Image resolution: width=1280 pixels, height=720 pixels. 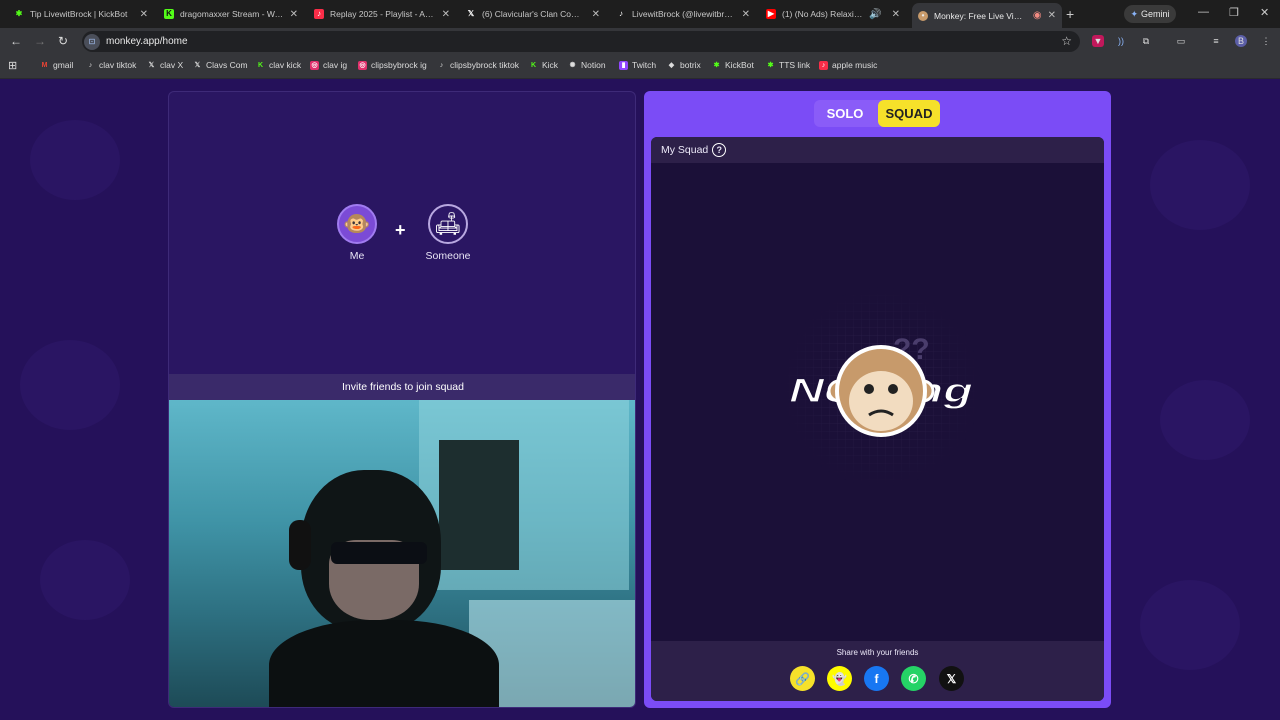 What do you see at coordinates (328, 65) in the screenshot?
I see `bookmark-clav-ig: ◎ clav ig` at bounding box center [328, 65].